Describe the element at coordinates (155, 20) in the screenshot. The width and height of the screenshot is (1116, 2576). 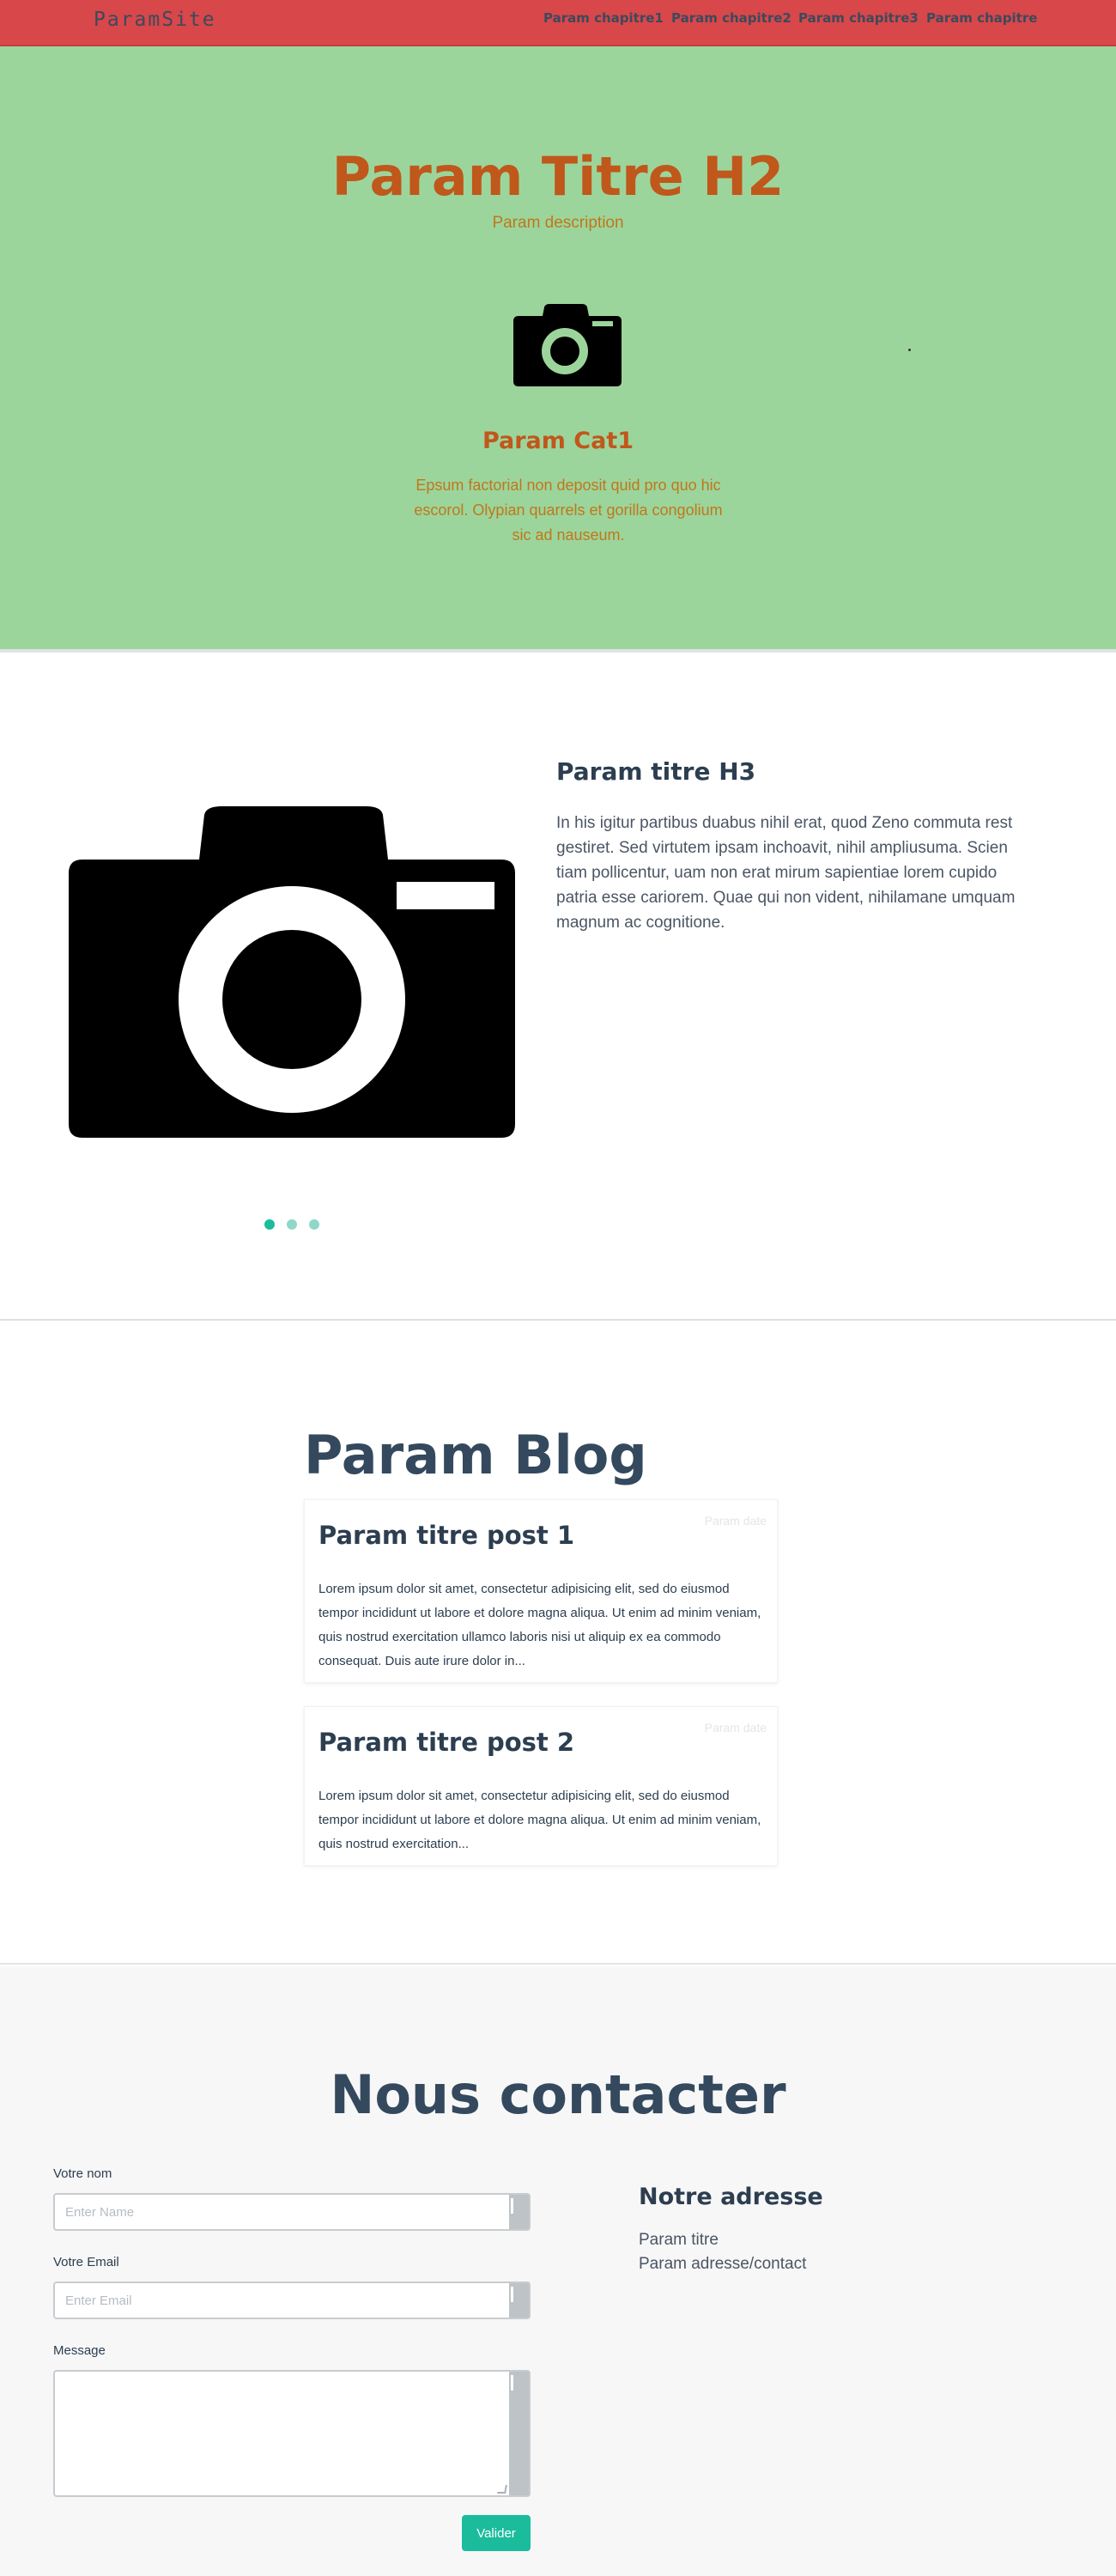
I see `site-brand-link: ParamSite` at that location.